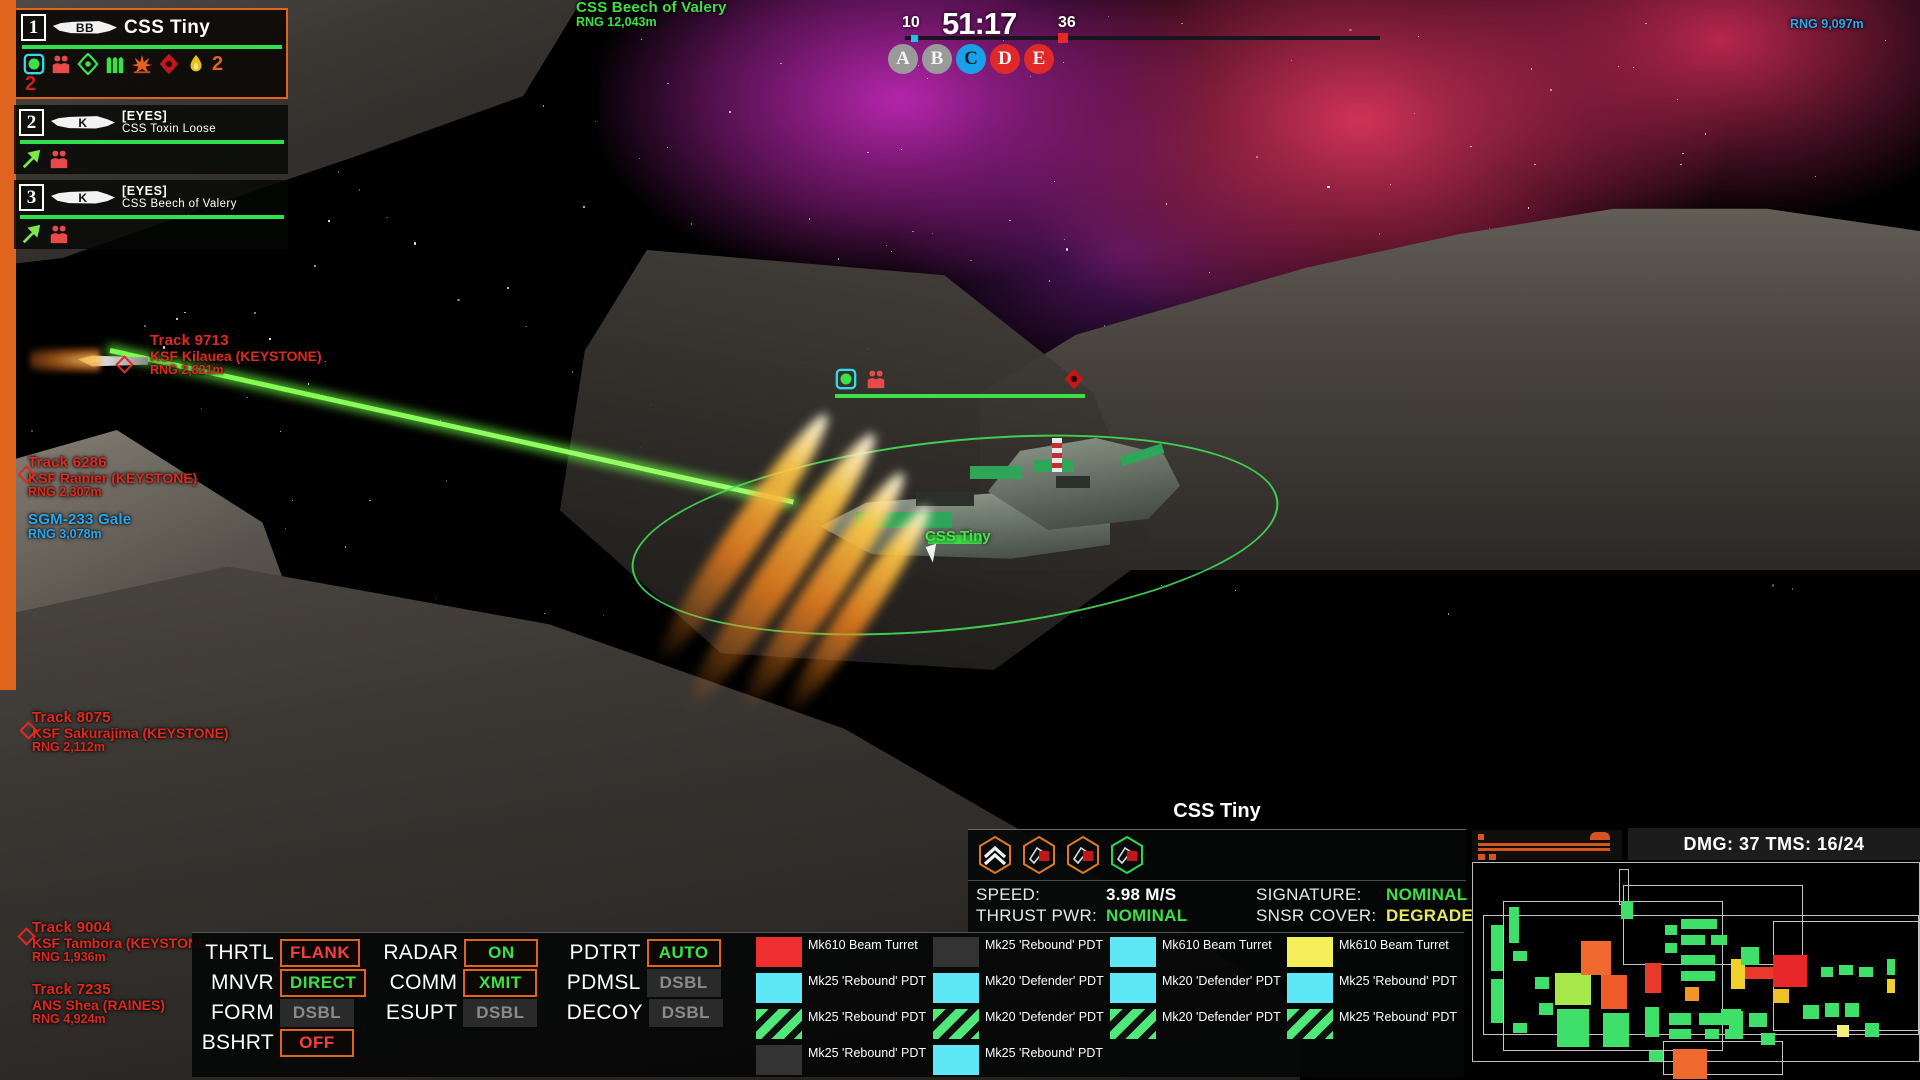  Describe the element at coordinates (1039, 59) in the screenshot. I see `capture-point-e: E` at that location.